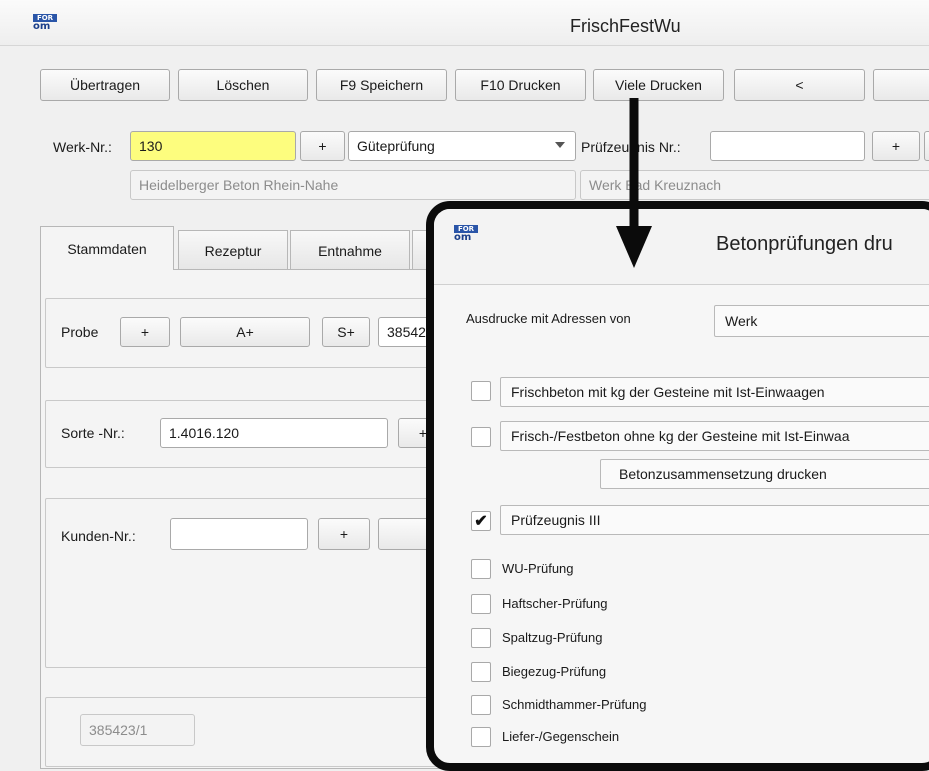 The image size is (929, 771). I want to click on test-checkbox-biegezug, so click(481, 672).